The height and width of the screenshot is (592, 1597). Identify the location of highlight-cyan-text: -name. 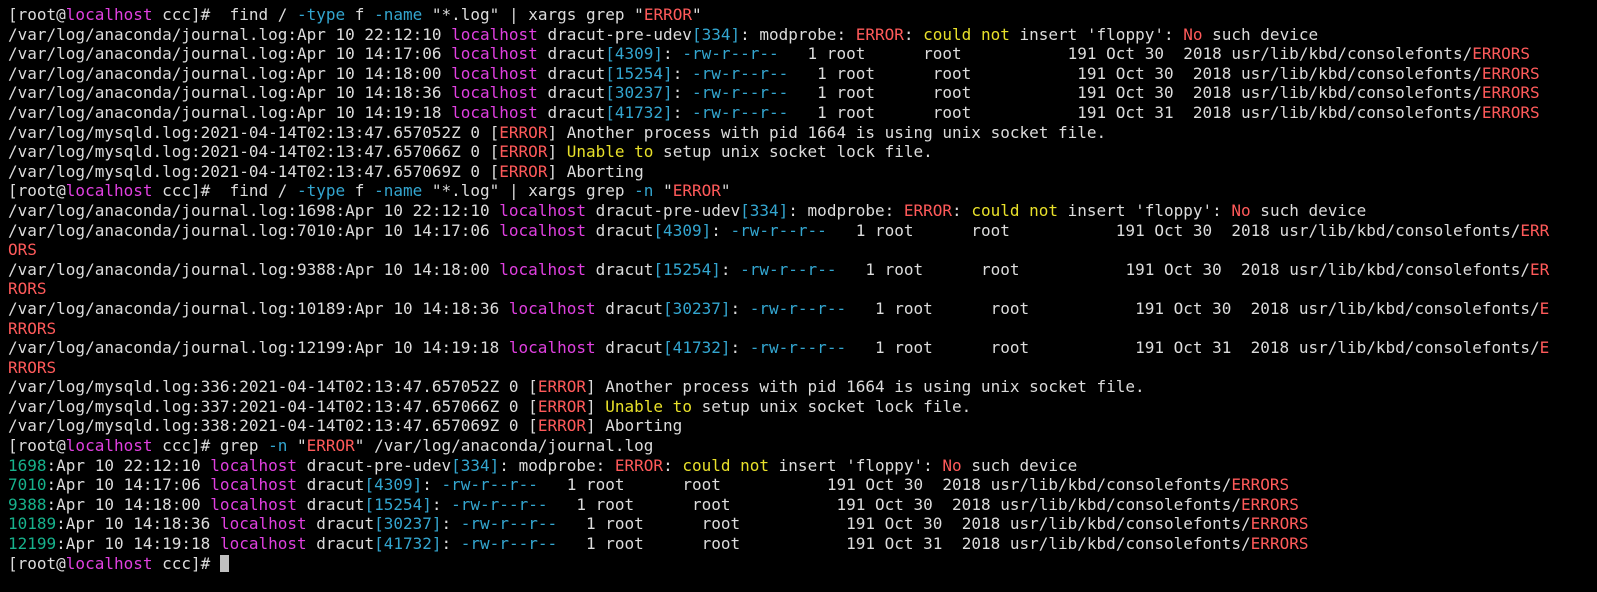
(398, 191).